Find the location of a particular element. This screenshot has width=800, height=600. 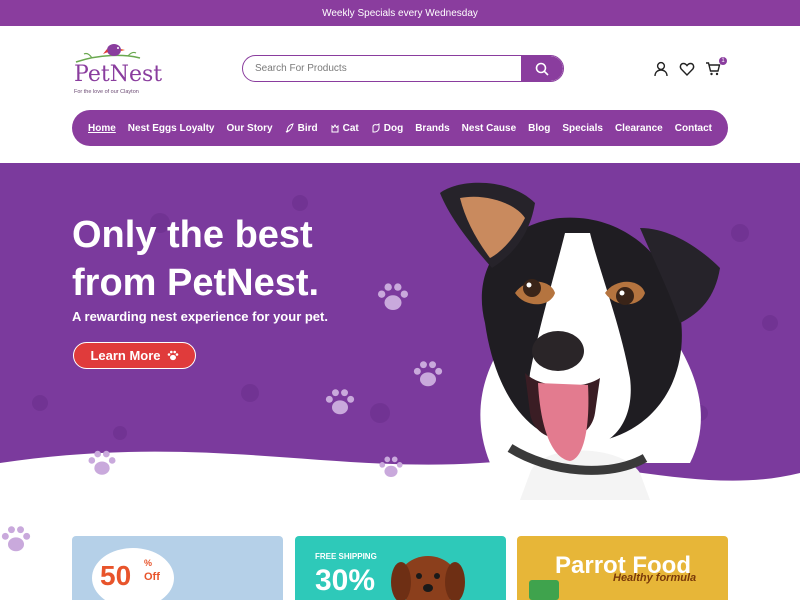

hero-title: Only the best from PetNest. is located at coordinates (196, 259).